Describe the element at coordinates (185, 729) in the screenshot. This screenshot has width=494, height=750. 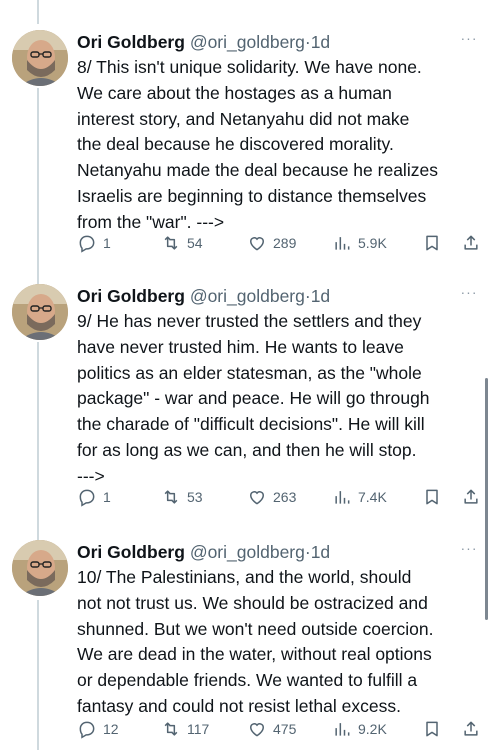
I see `retweet-button: 117` at that location.